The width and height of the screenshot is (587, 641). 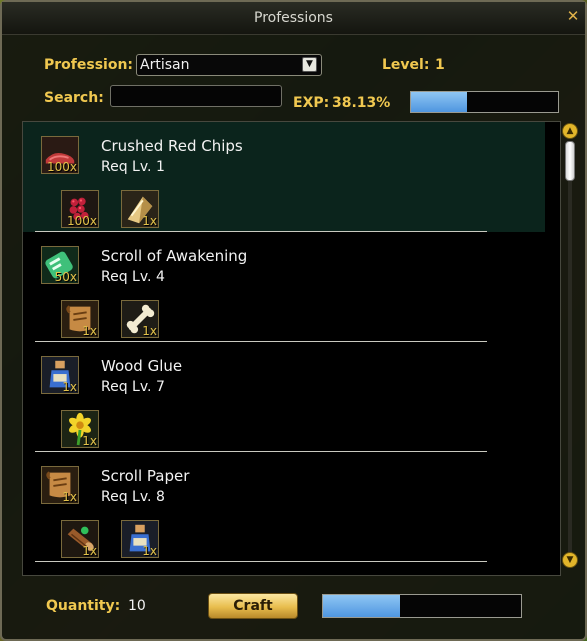 I want to click on recipe-list-scrollbar: ▲ ▼, so click(x=570, y=348).